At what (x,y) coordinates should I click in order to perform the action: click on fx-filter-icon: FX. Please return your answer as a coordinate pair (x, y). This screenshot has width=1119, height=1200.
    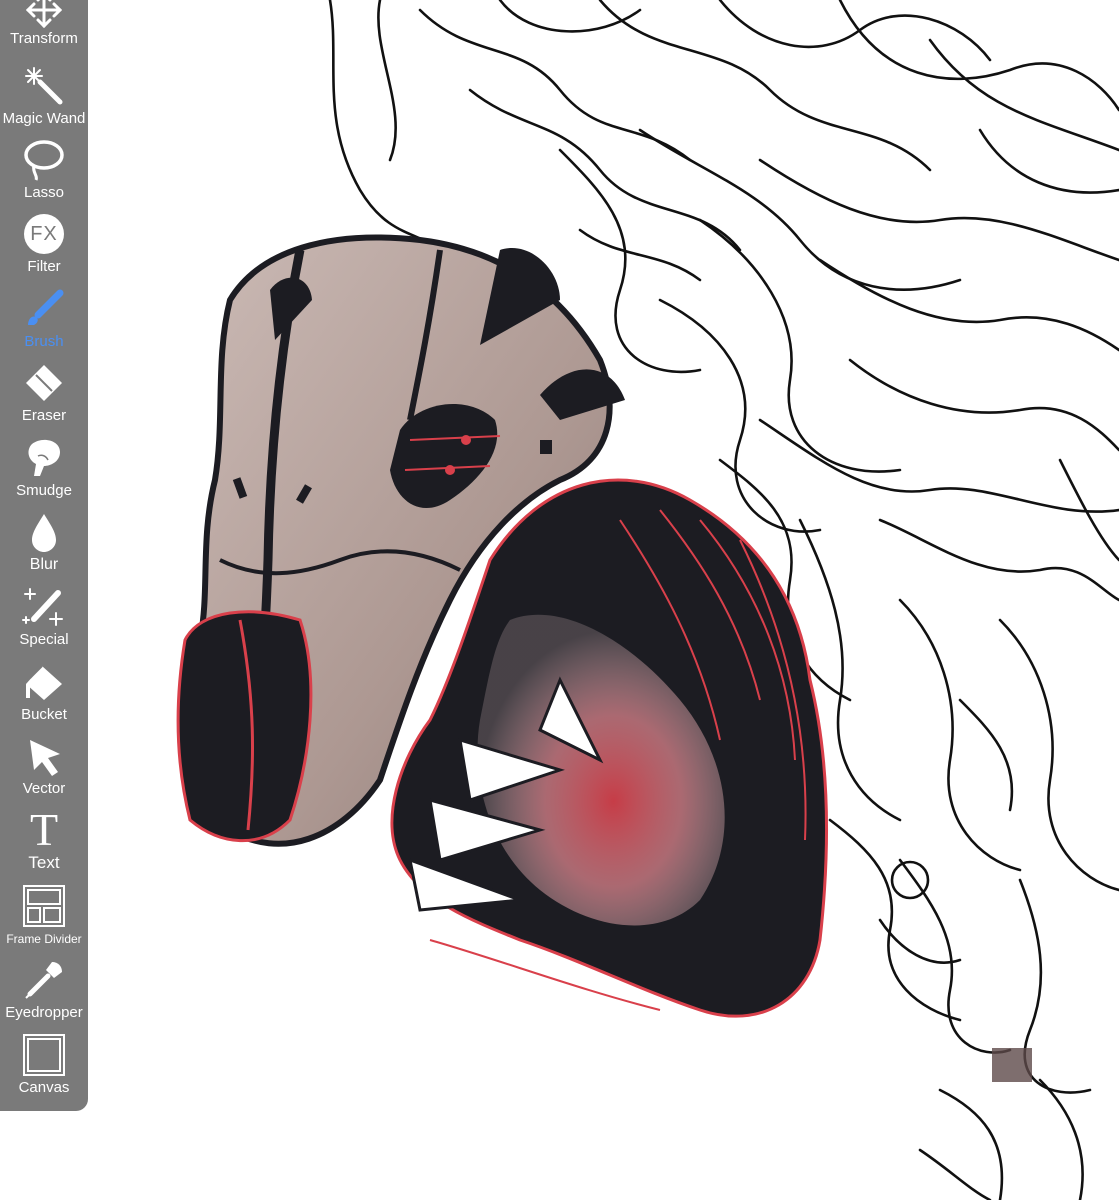
    Looking at the image, I should click on (44, 234).